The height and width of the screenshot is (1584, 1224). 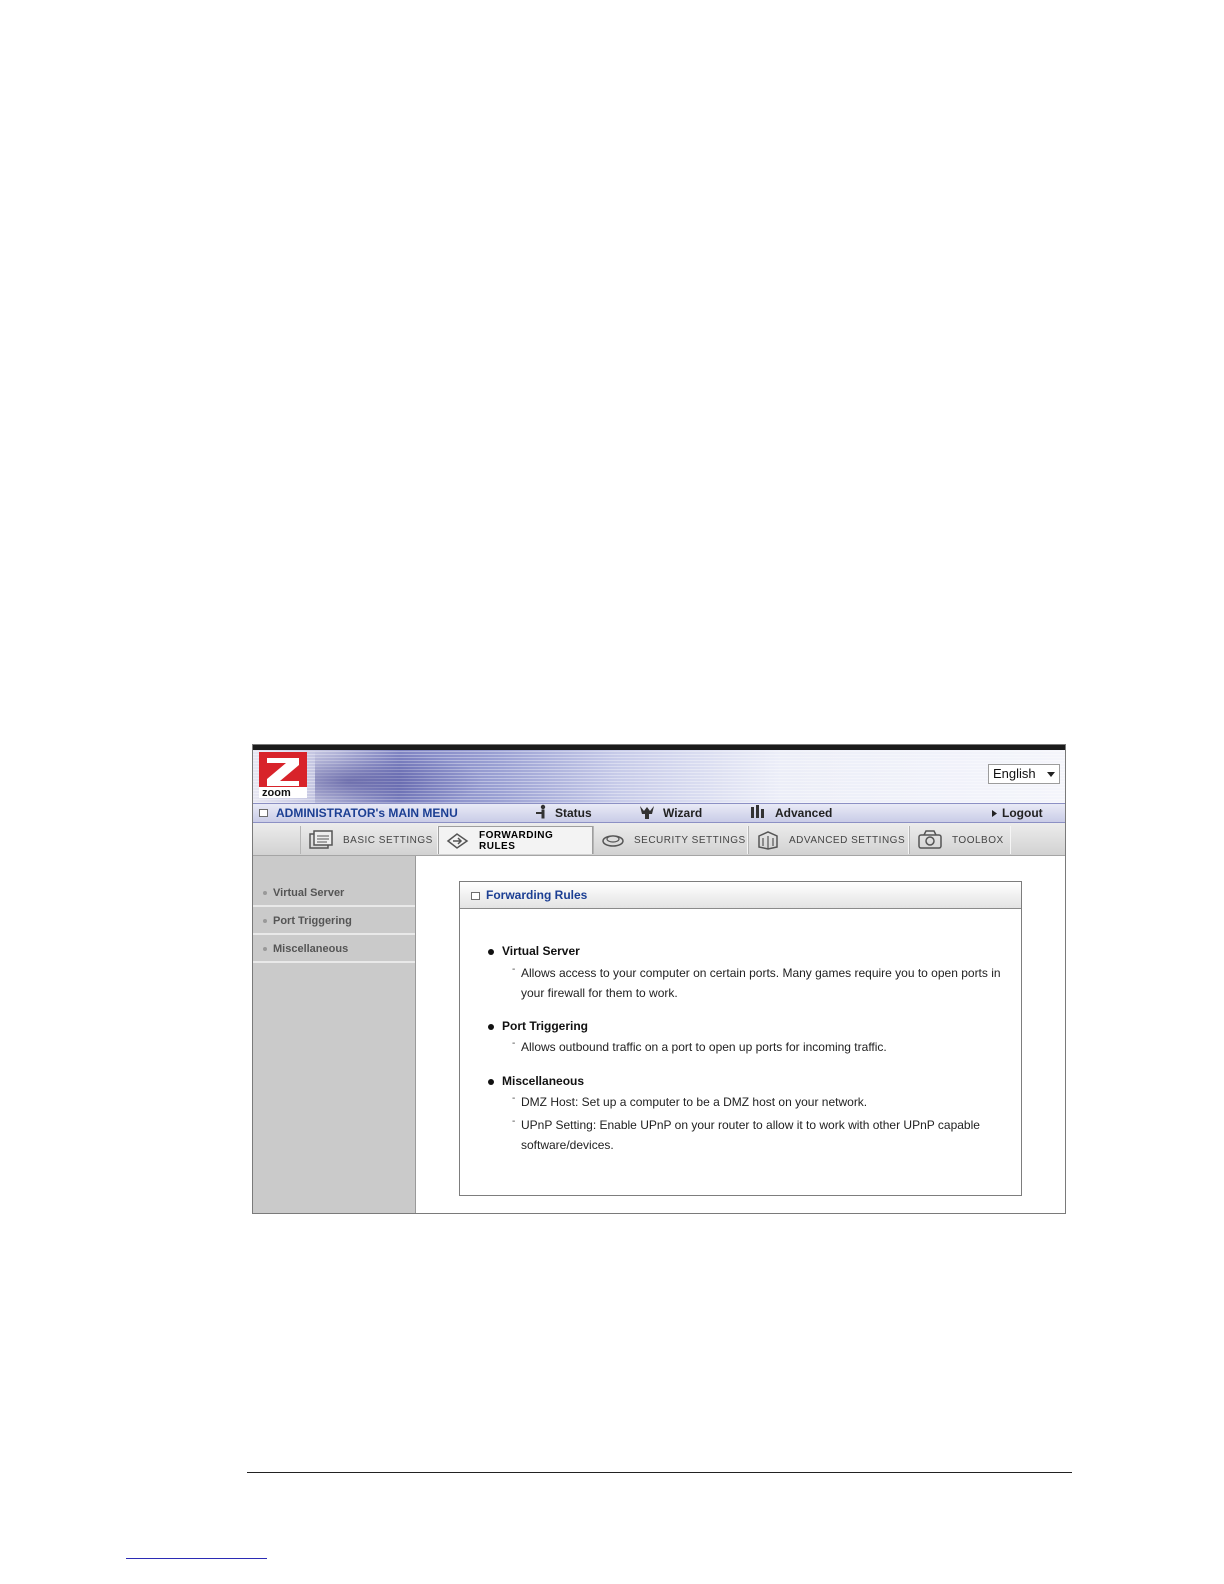 What do you see at coordinates (545, 1026) in the screenshot?
I see `section-title: Port Triggering` at bounding box center [545, 1026].